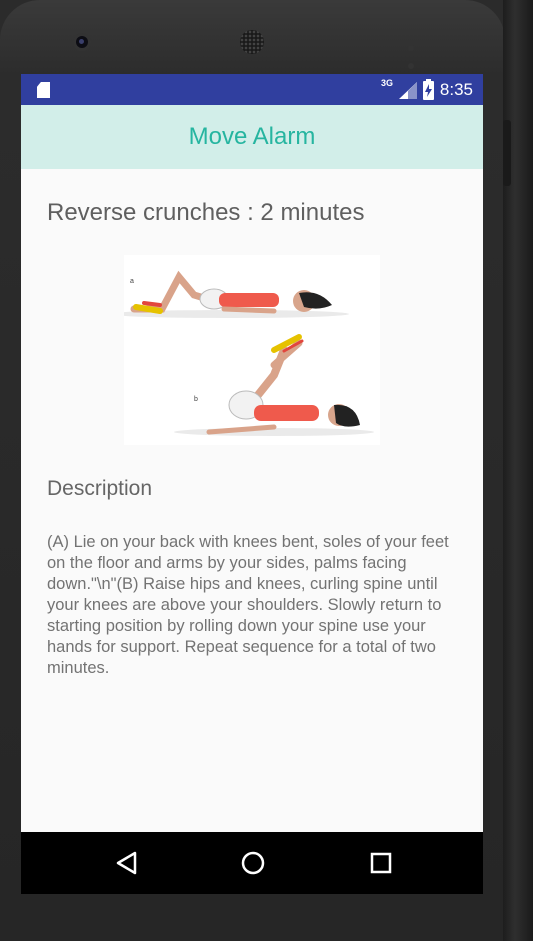 The image size is (533, 941). What do you see at coordinates (132, 281) in the screenshot?
I see `image-label-a: a` at bounding box center [132, 281].